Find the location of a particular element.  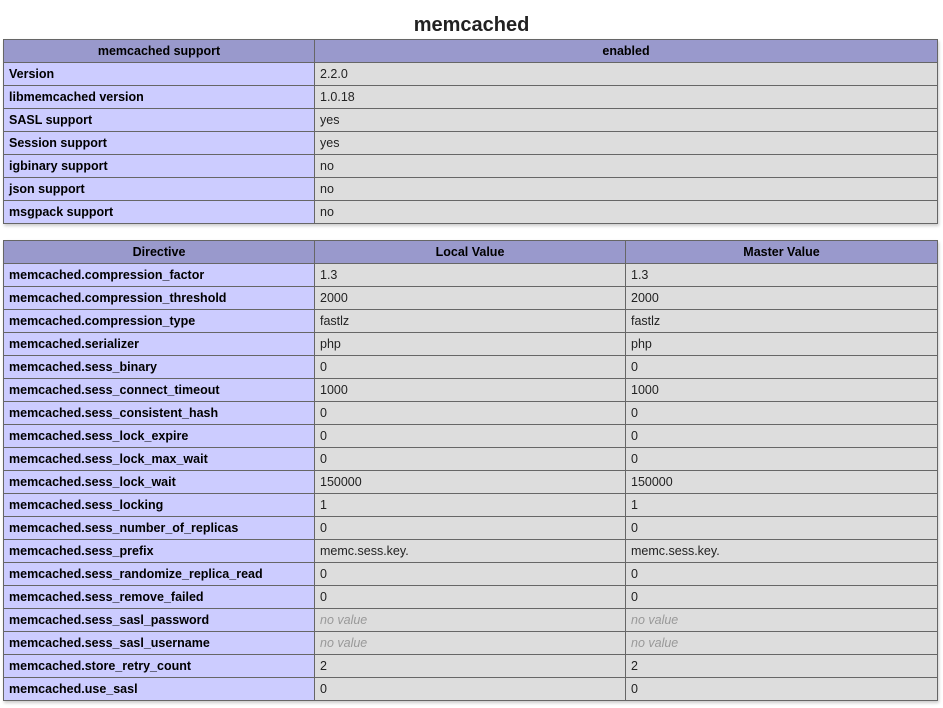

master-value-text: 1 is located at coordinates (634, 505).